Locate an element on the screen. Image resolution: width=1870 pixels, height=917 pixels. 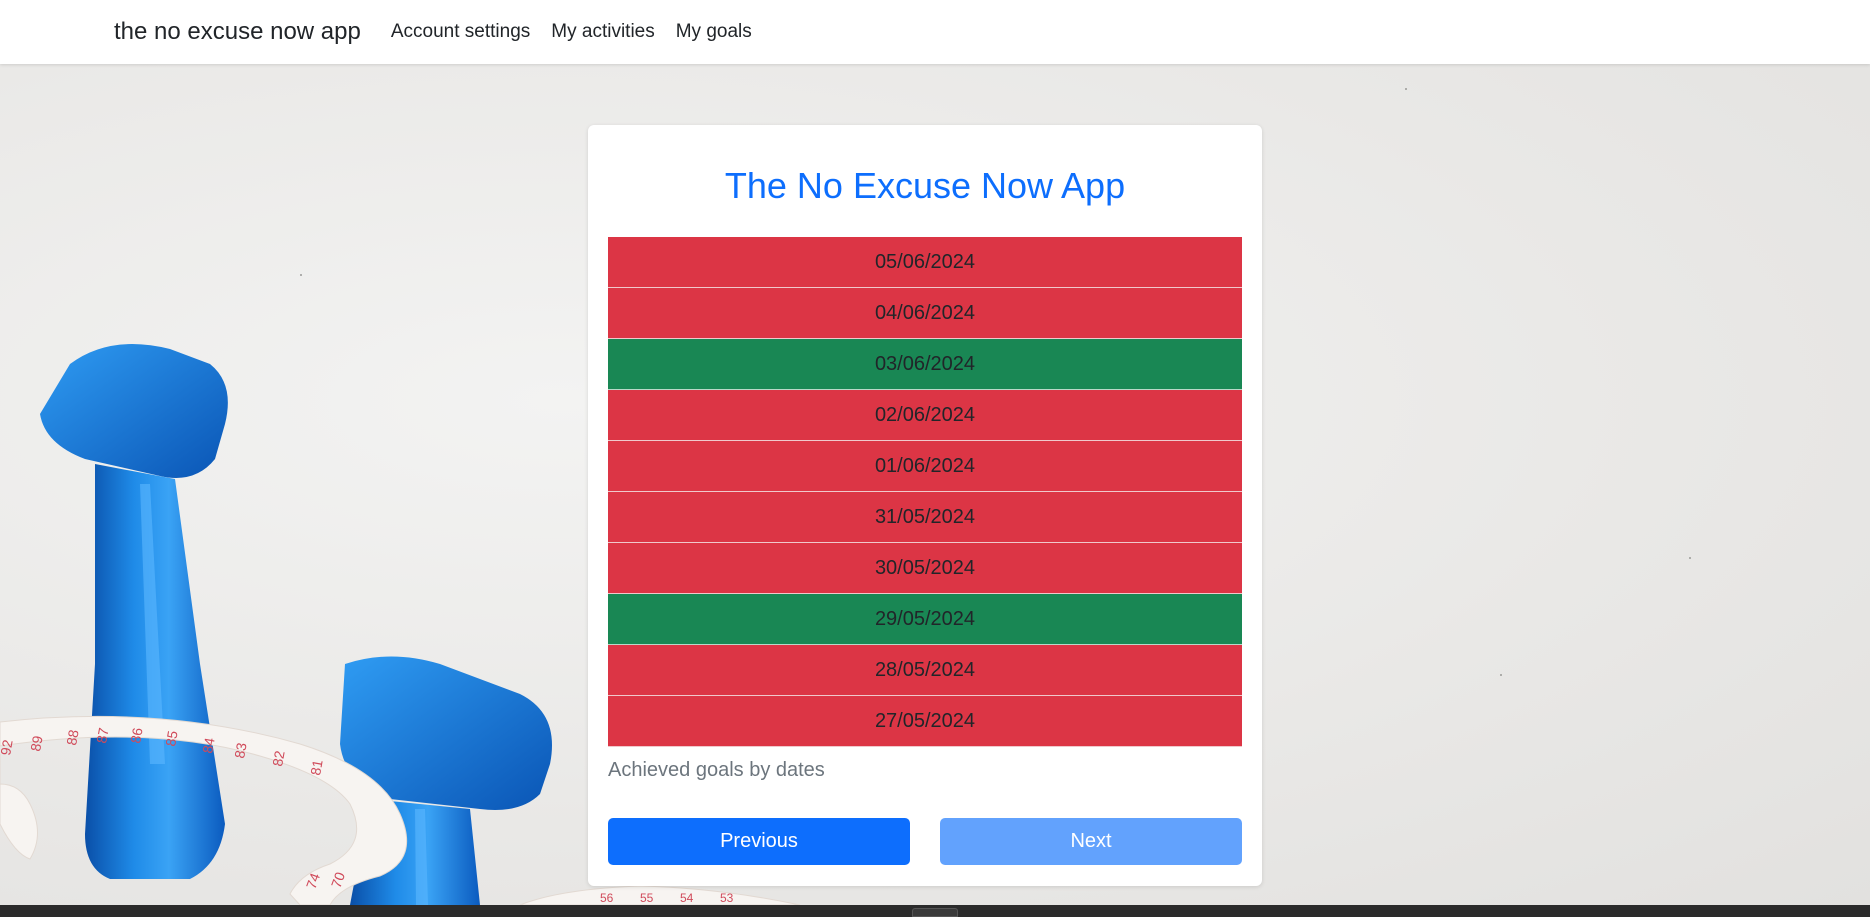
svg-text: 53 is located at coordinates (727, 898).